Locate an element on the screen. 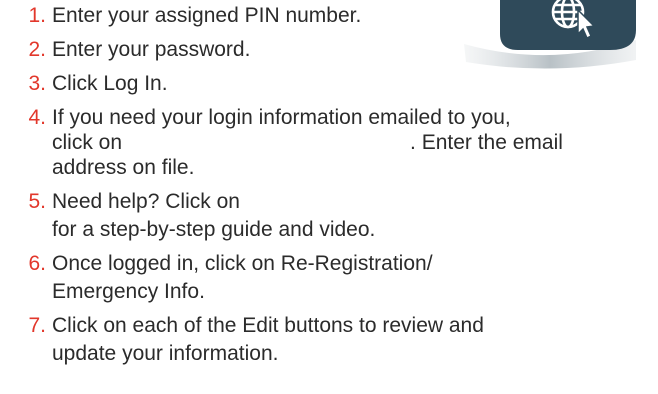 This screenshot has height=394, width=658. step-text: click on is located at coordinates (87, 142).